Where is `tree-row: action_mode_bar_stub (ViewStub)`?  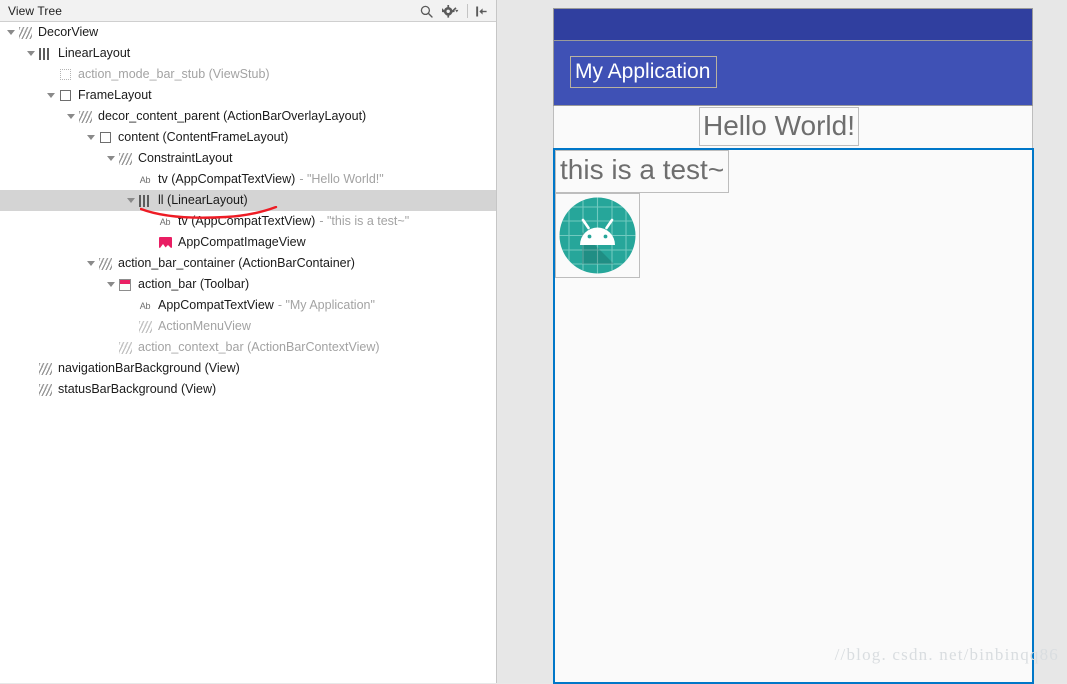
tree-row: action_mode_bar_stub (ViewStub) is located at coordinates (248, 74).